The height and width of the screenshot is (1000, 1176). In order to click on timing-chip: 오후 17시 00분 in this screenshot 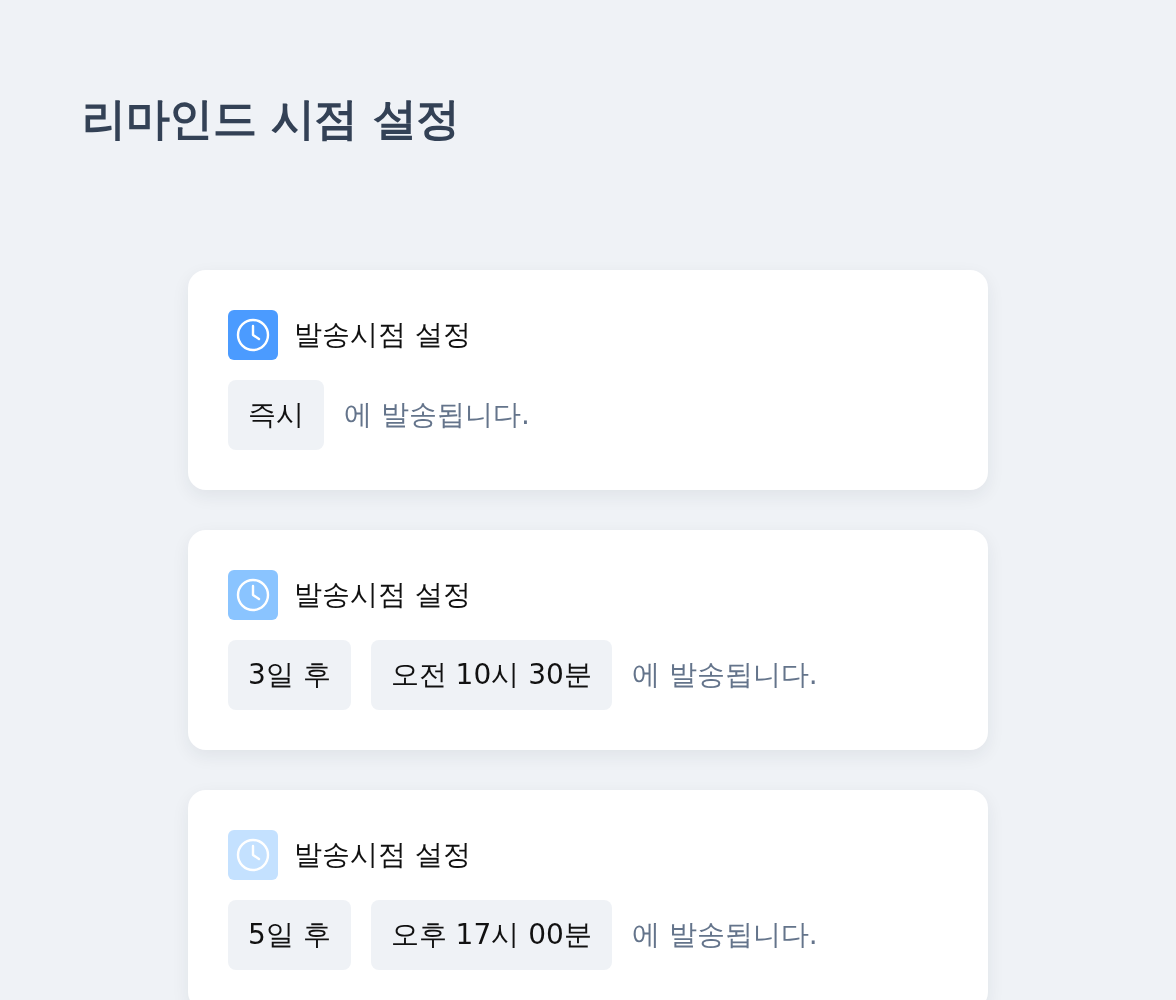, I will do `click(491, 935)`.